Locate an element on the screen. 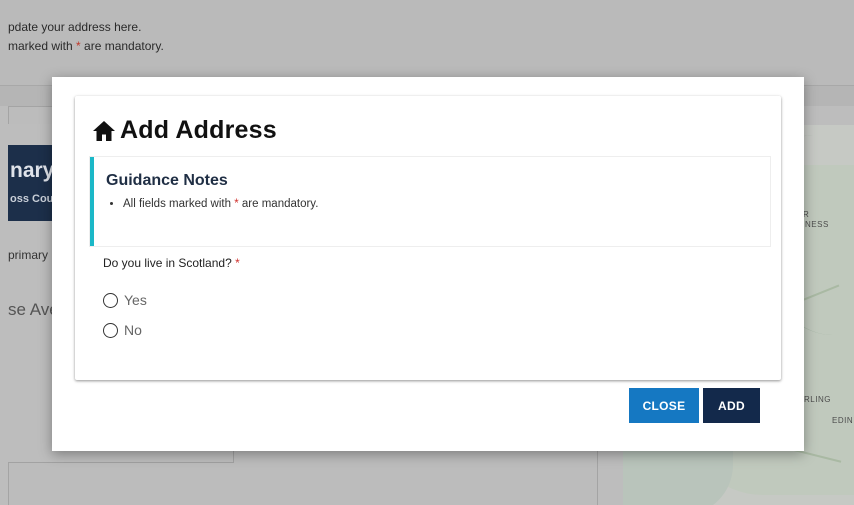 The width and height of the screenshot is (854, 505). primary-address-subtitle: oss Cou is located at coordinates (32, 199).